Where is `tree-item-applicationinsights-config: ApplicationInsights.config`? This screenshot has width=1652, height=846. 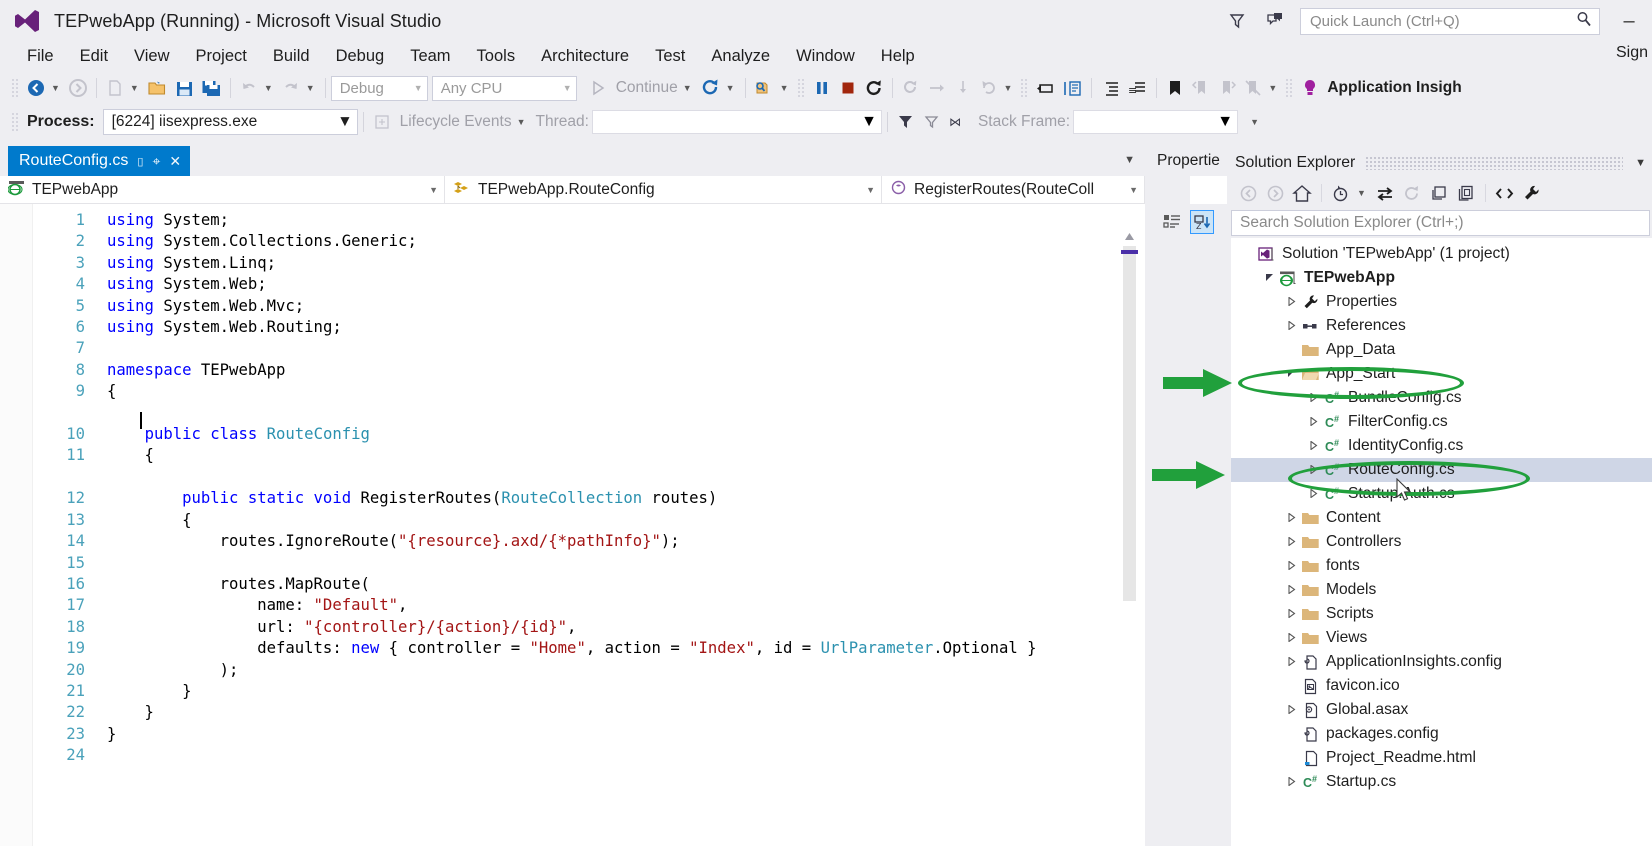
tree-item-applicationinsights-config: ApplicationInsights.config is located at coordinates (1441, 662).